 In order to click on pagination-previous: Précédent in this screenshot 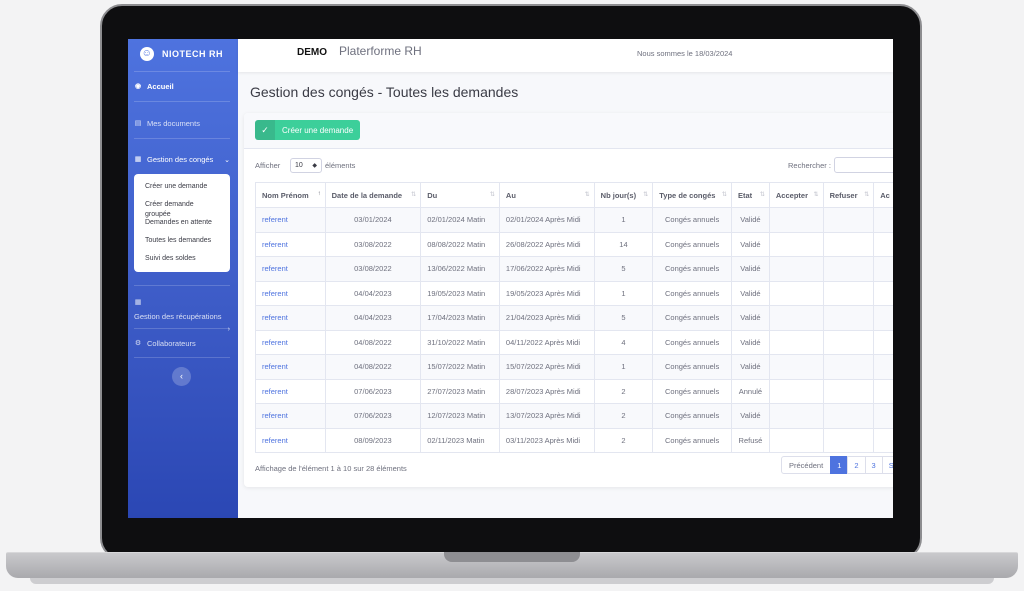, I will do `click(806, 465)`.